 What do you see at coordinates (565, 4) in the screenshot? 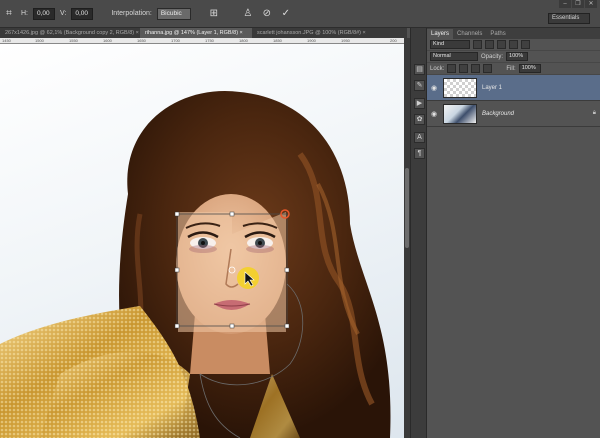
I see `minimize-icon: –` at bounding box center [565, 4].